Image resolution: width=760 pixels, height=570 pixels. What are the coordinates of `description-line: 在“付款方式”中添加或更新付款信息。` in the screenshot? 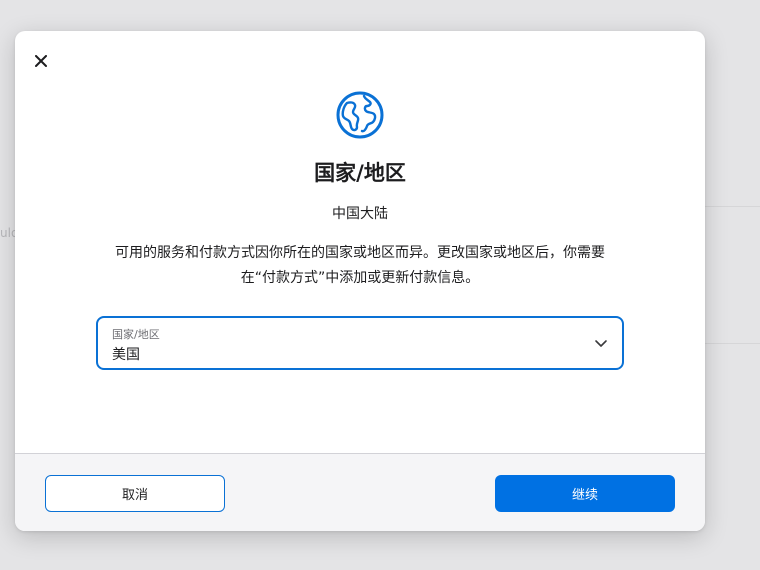 It's located at (360, 278).